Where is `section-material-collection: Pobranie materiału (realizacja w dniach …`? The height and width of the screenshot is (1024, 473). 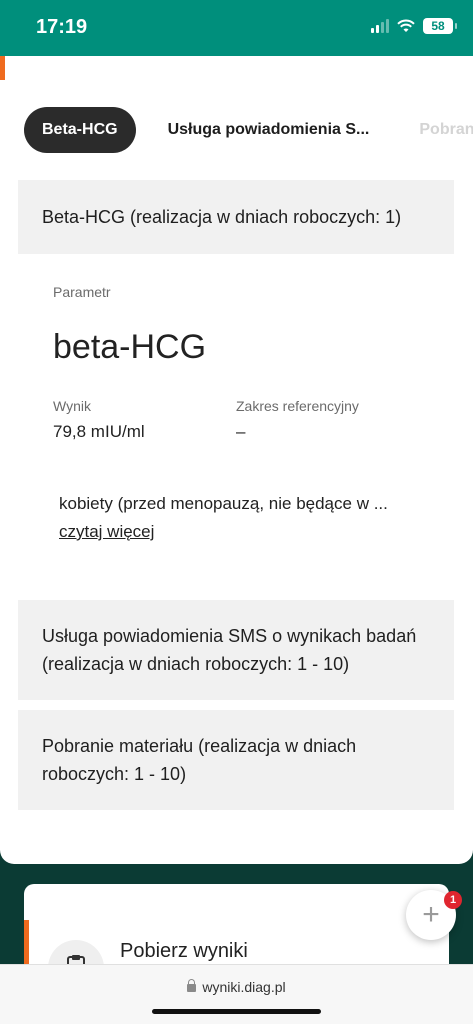
section-material-collection: Pobranie materiału (realizacja w dniach … is located at coordinates (236, 760).